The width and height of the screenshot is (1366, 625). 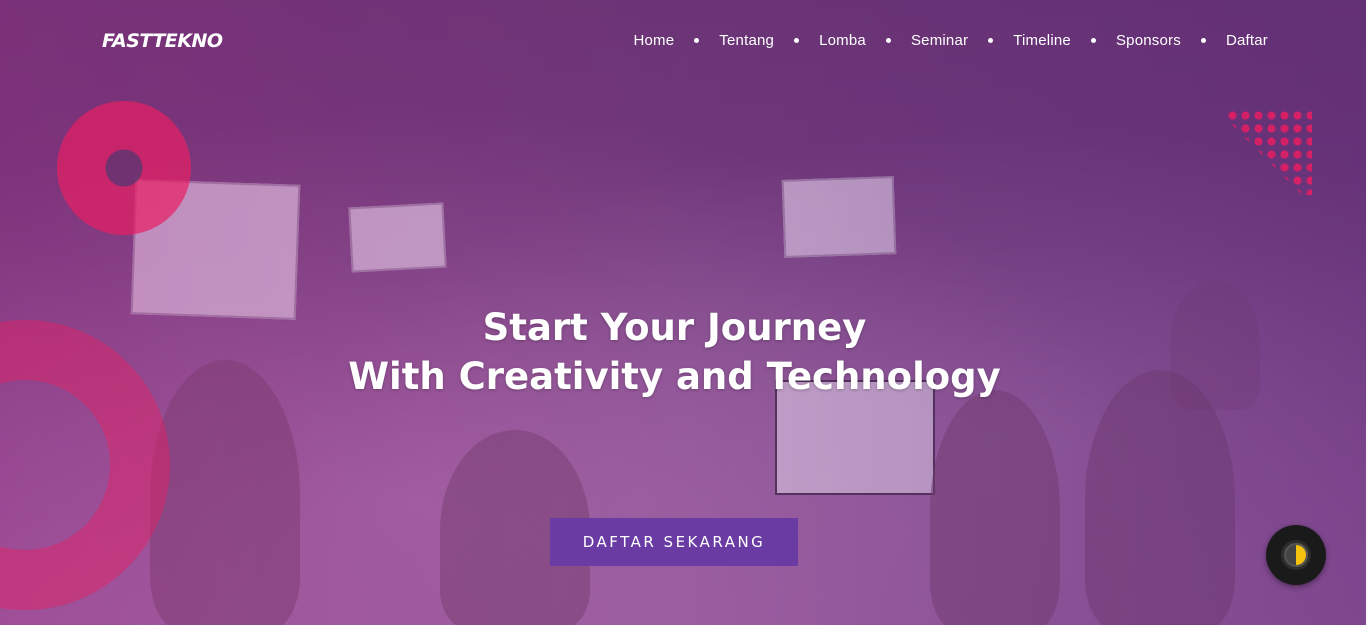 I want to click on nav-link-seminar: Seminar, so click(x=939, y=40).